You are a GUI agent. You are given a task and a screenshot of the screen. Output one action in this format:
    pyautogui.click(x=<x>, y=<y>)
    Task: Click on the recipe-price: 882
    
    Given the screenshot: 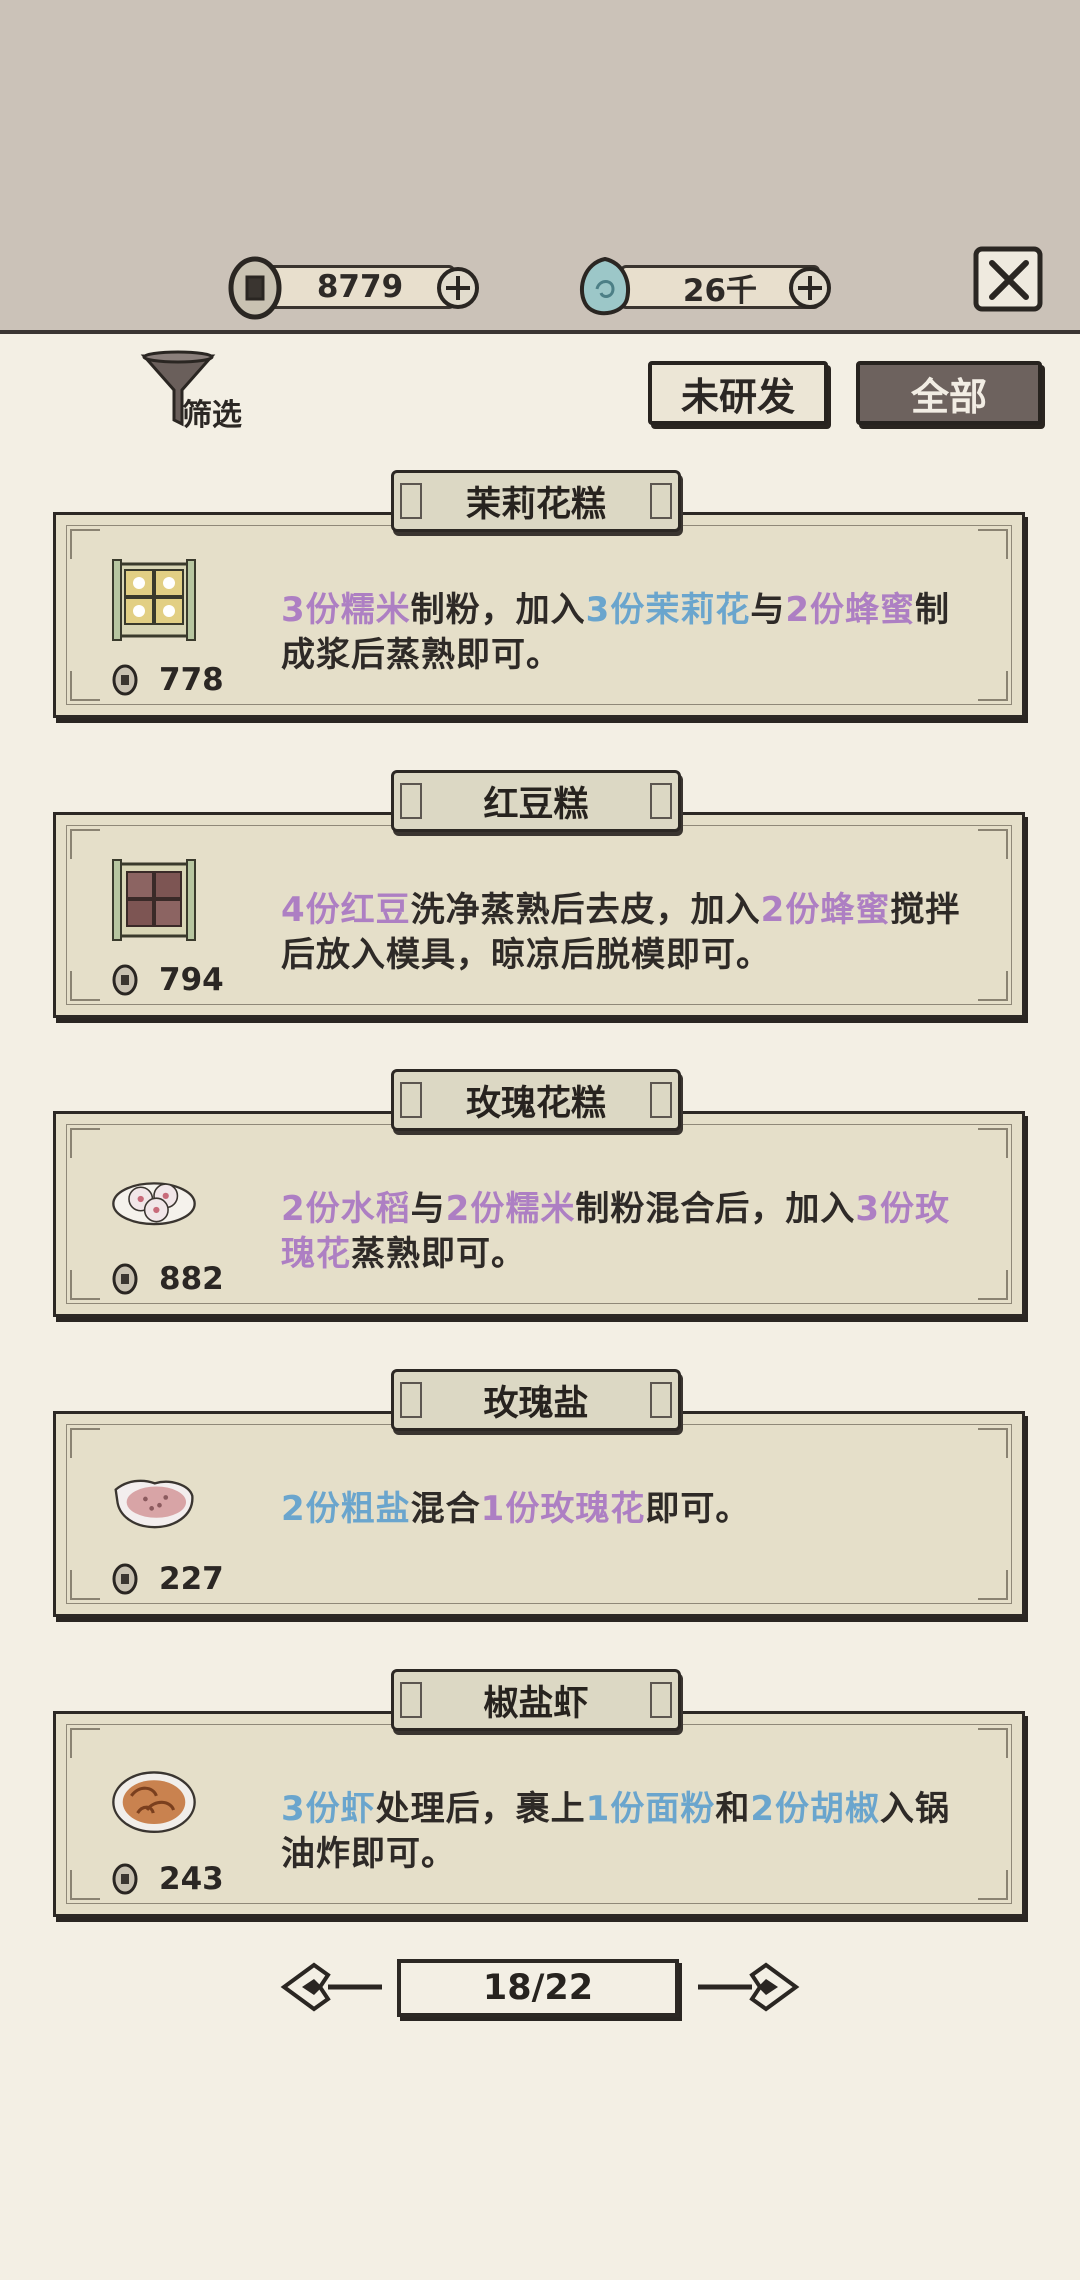 What is the action you would take?
    pyautogui.click(x=167, y=1279)
    